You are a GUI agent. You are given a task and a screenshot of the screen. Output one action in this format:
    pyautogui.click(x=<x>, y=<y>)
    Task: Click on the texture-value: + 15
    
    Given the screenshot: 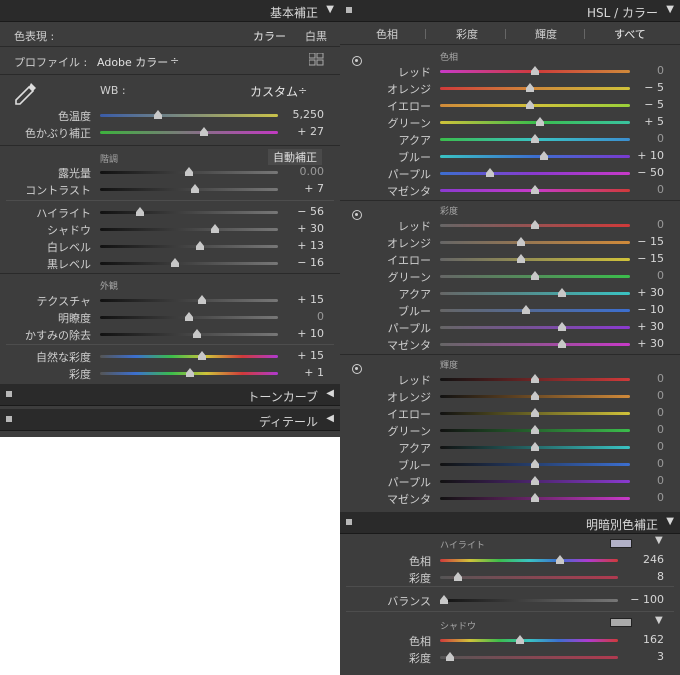 What is the action you would take?
    pyautogui.click(x=310, y=299)
    